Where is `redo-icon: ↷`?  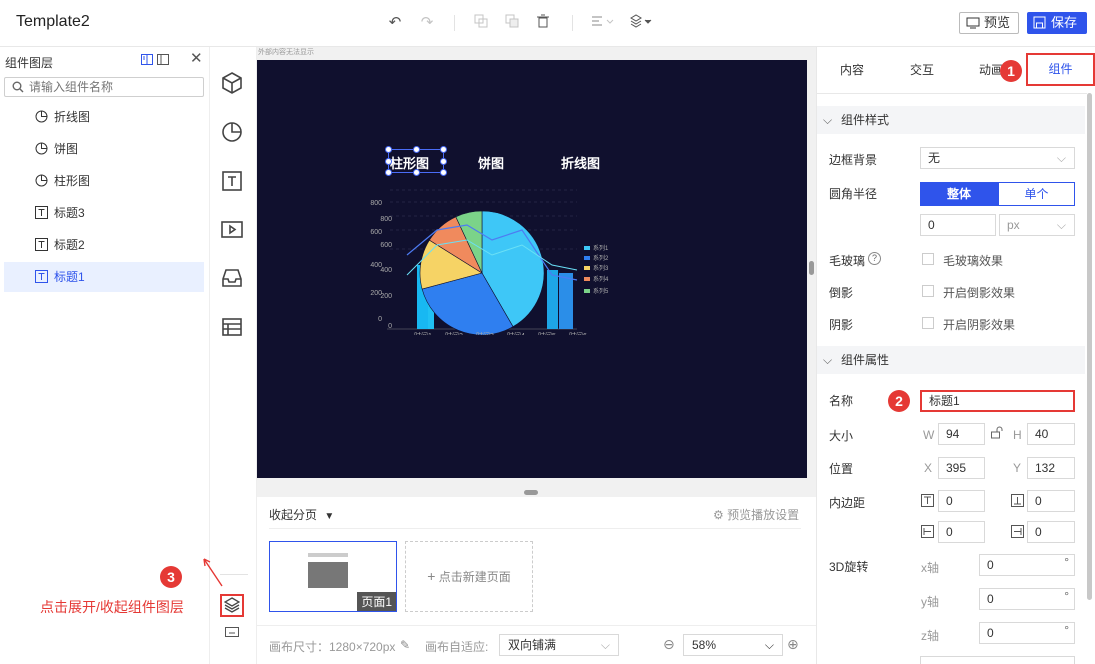 redo-icon: ↷ is located at coordinates (427, 23).